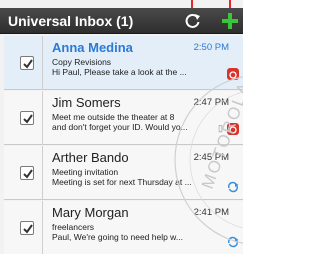 The width and height of the screenshot is (320, 254). Describe the element at coordinates (90, 212) in the screenshot. I see `message-sender: Mary Morgan` at that location.